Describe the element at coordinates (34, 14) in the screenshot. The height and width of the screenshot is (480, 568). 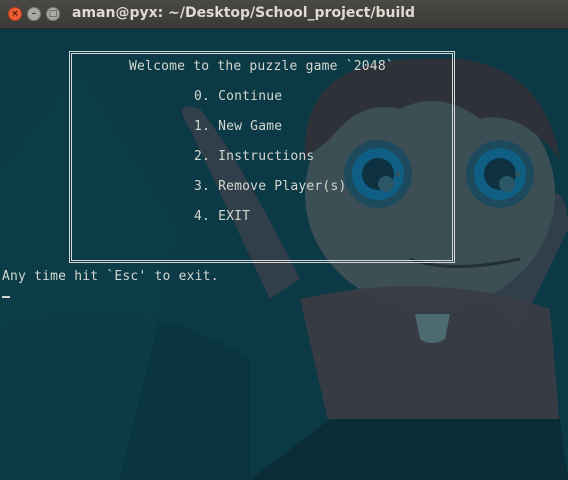
I see `minimize-button: –` at that location.